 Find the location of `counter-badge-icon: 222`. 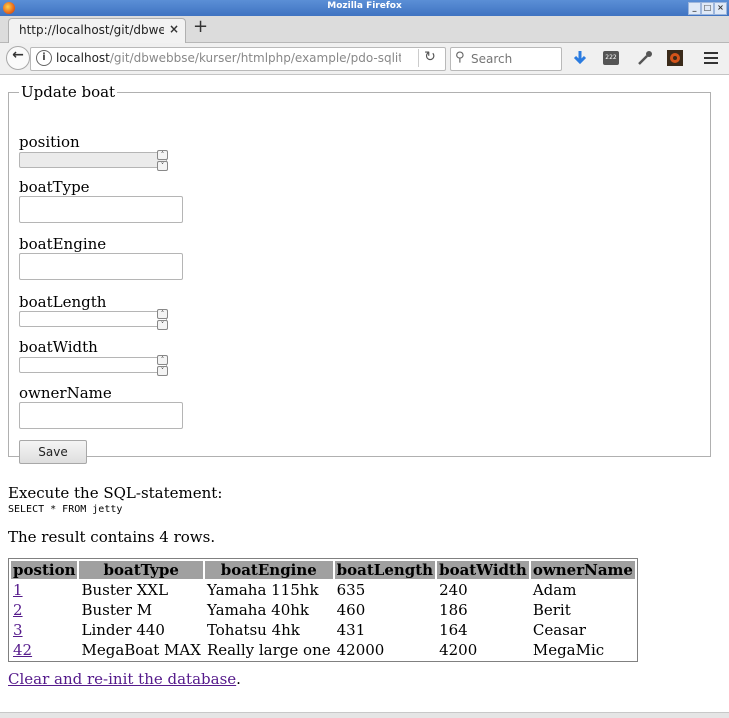

counter-badge-icon: 222 is located at coordinates (611, 58).